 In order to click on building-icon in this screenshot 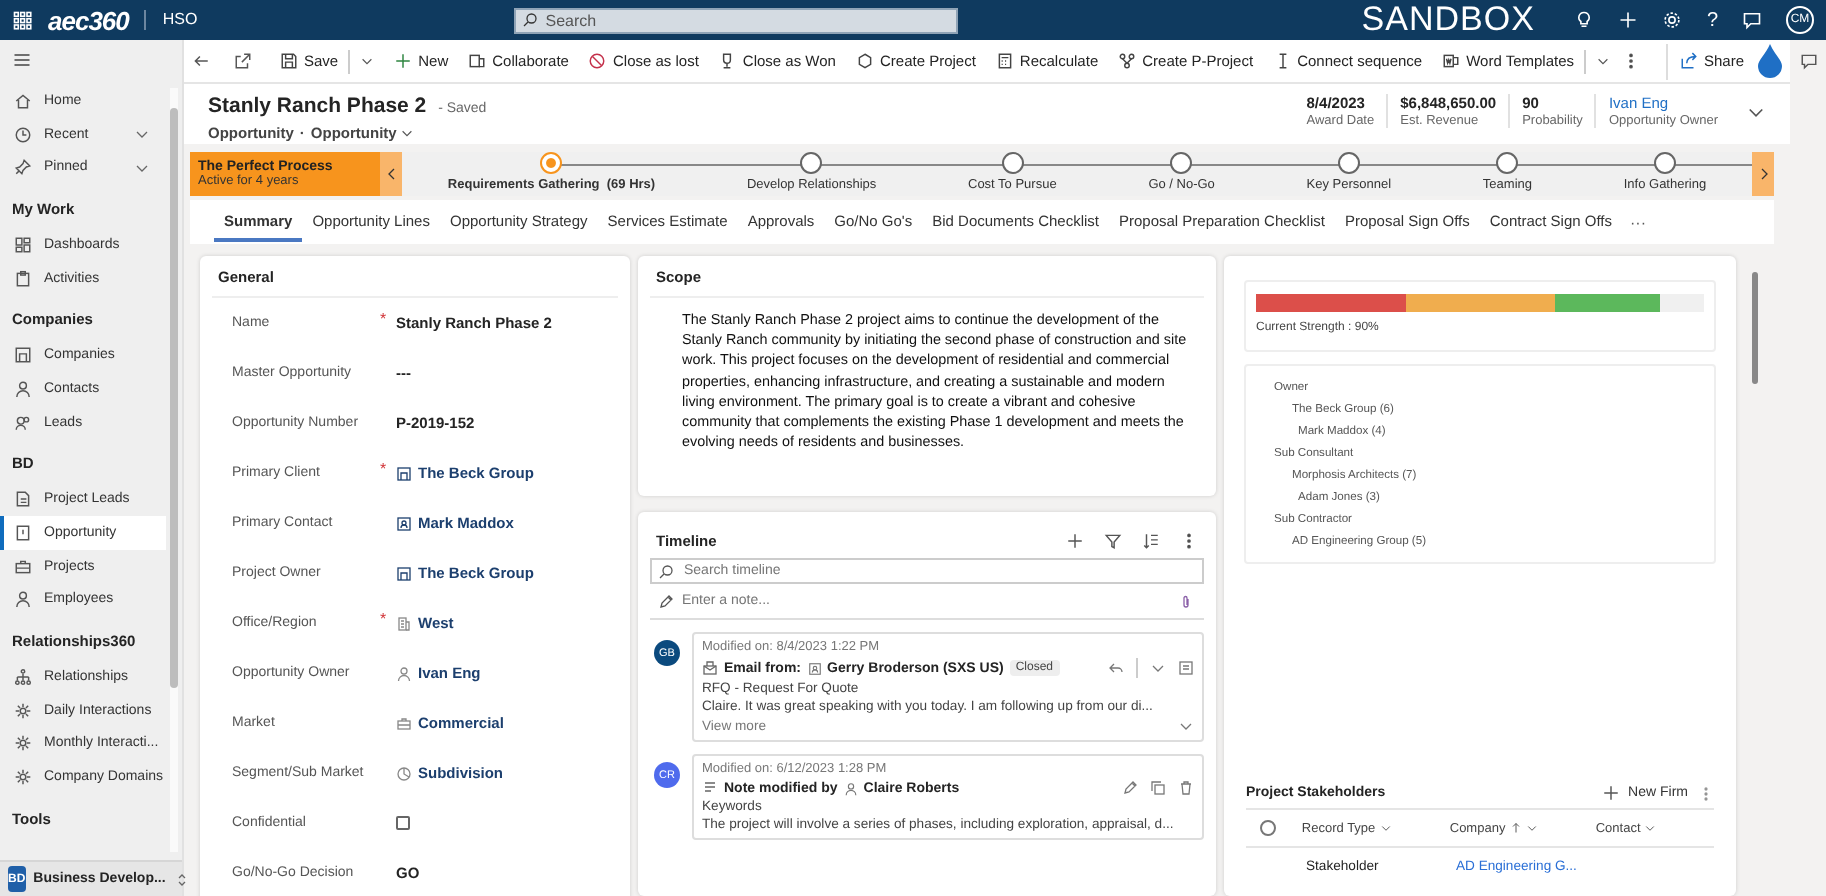, I will do `click(404, 623)`.